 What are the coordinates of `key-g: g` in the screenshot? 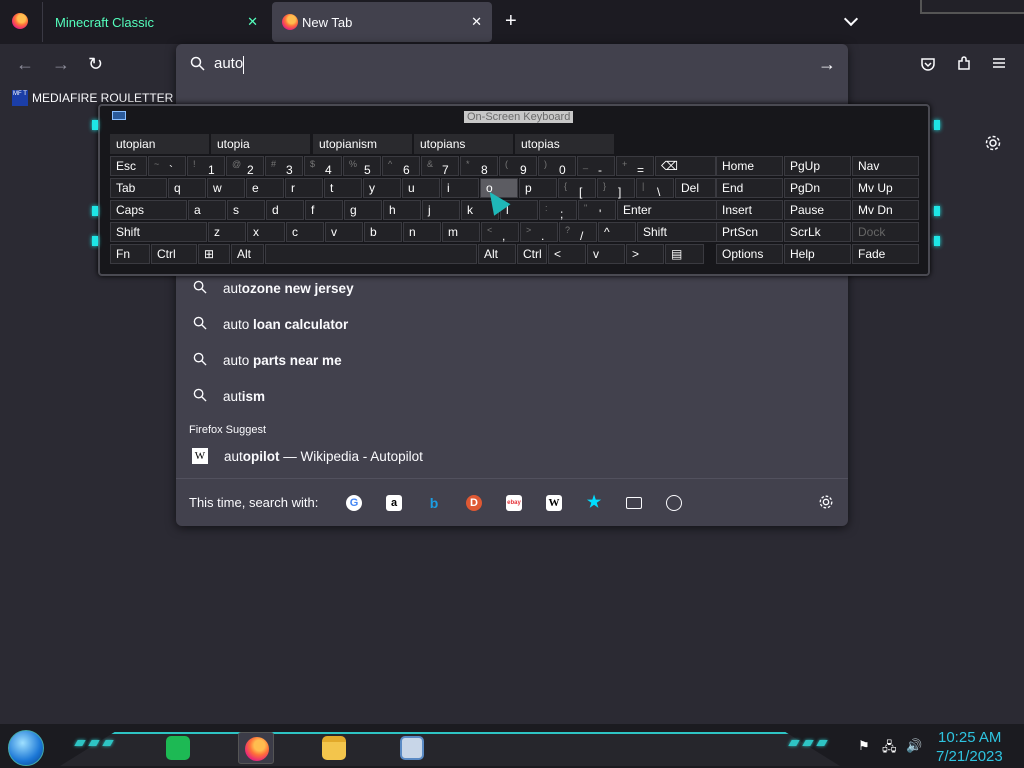 It's located at (363, 210).